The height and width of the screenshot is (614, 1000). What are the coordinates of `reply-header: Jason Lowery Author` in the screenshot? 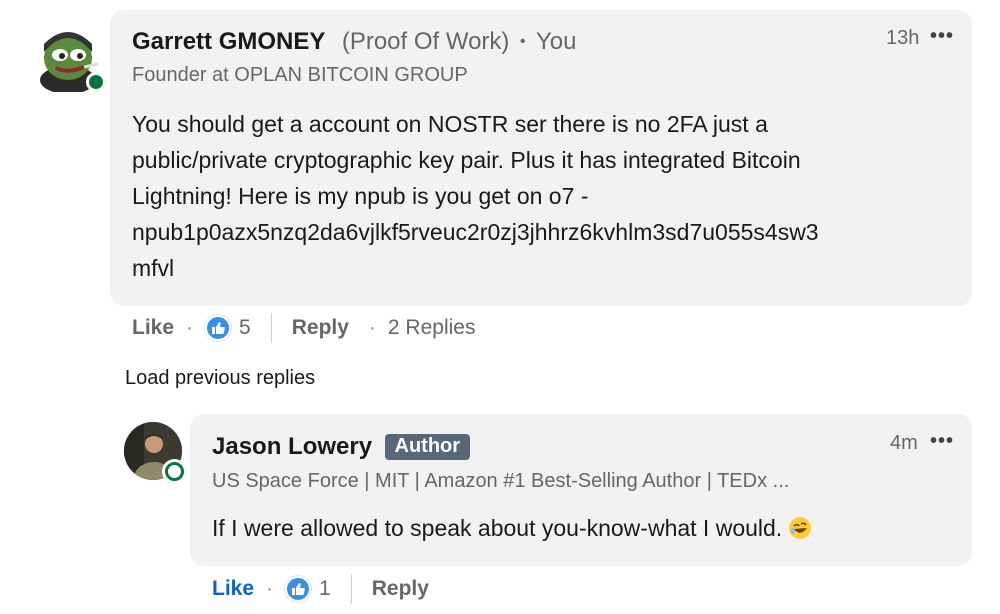 It's located at (341, 447).